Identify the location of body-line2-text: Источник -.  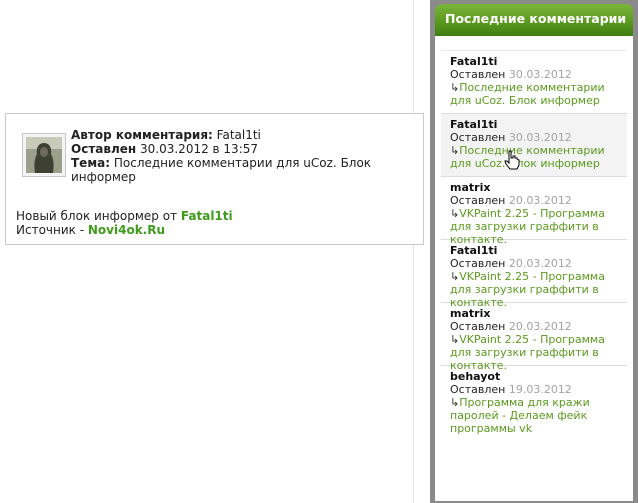
(50, 230).